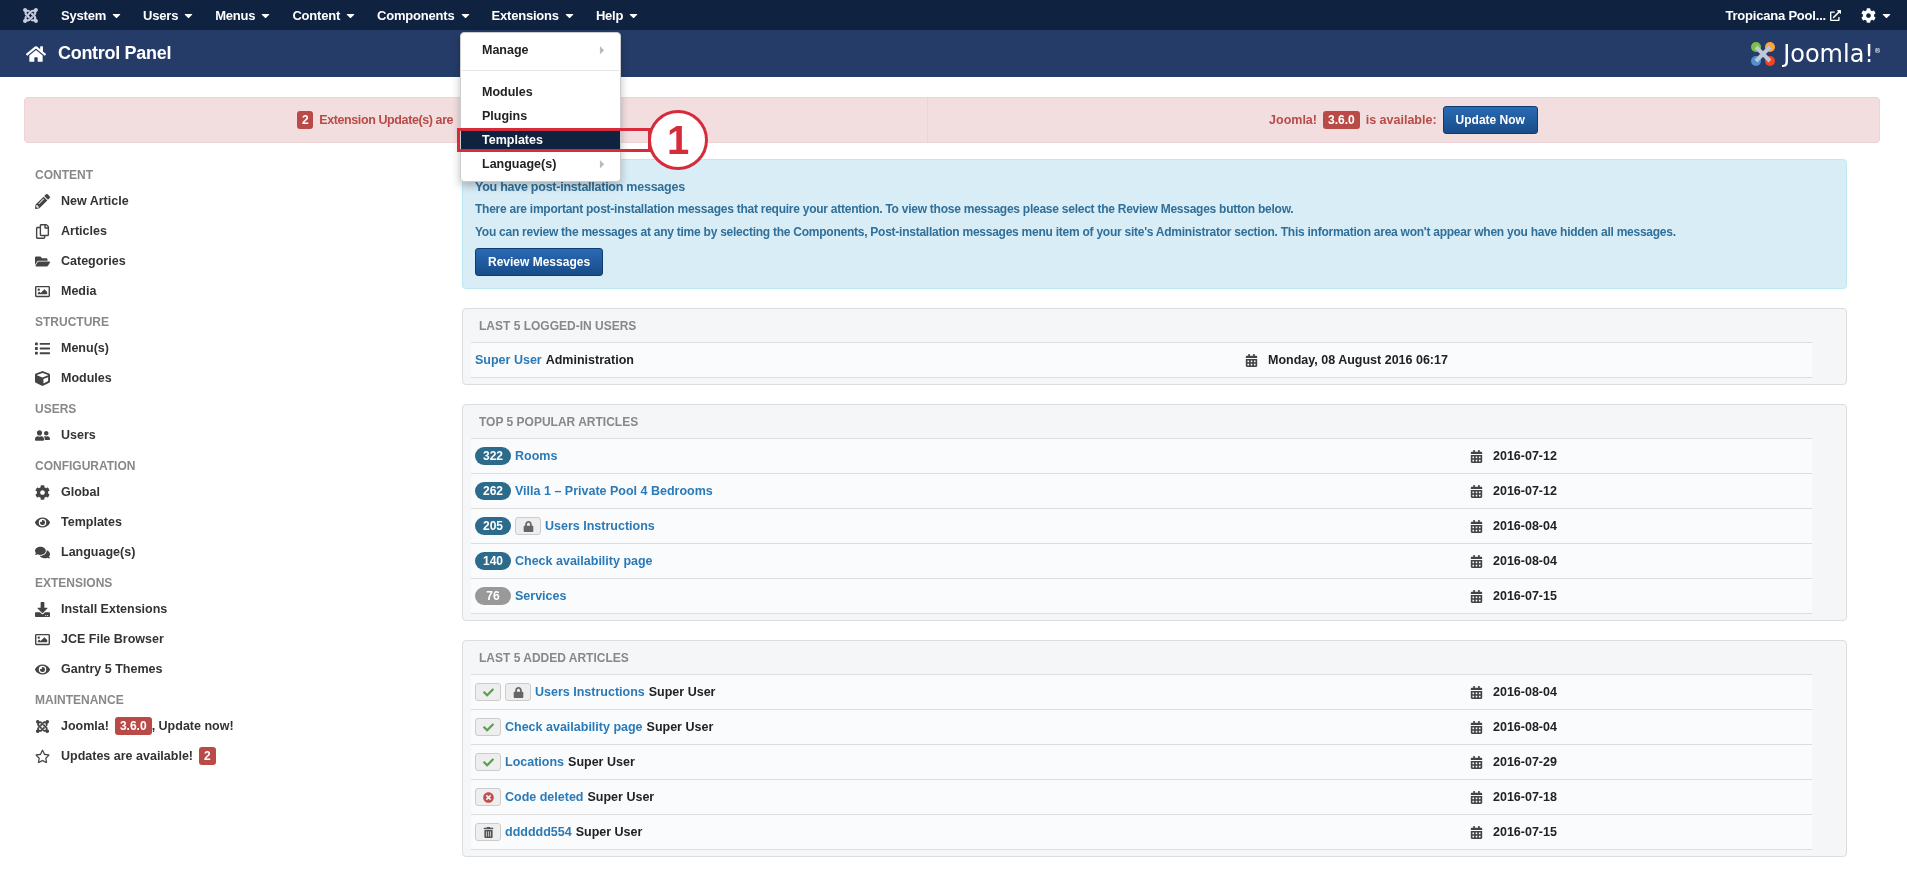 The width and height of the screenshot is (1907, 874). I want to click on sidebar-item: JCE File Browser, so click(112, 639).